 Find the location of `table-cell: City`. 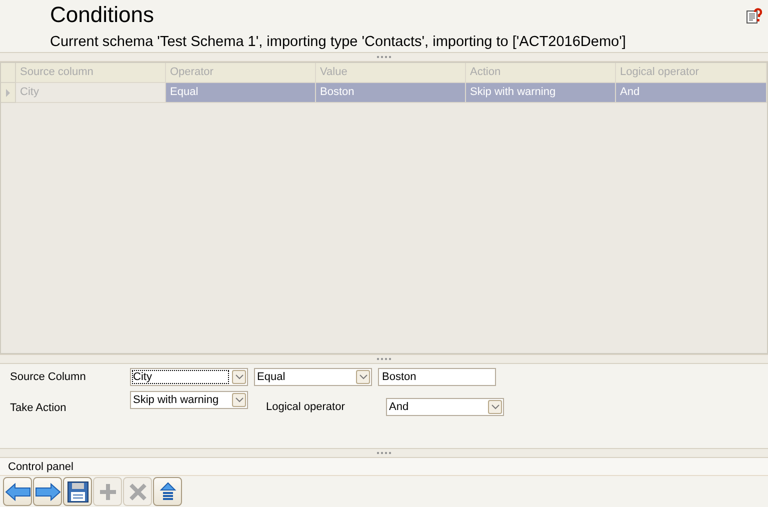

table-cell: City is located at coordinates (91, 93).